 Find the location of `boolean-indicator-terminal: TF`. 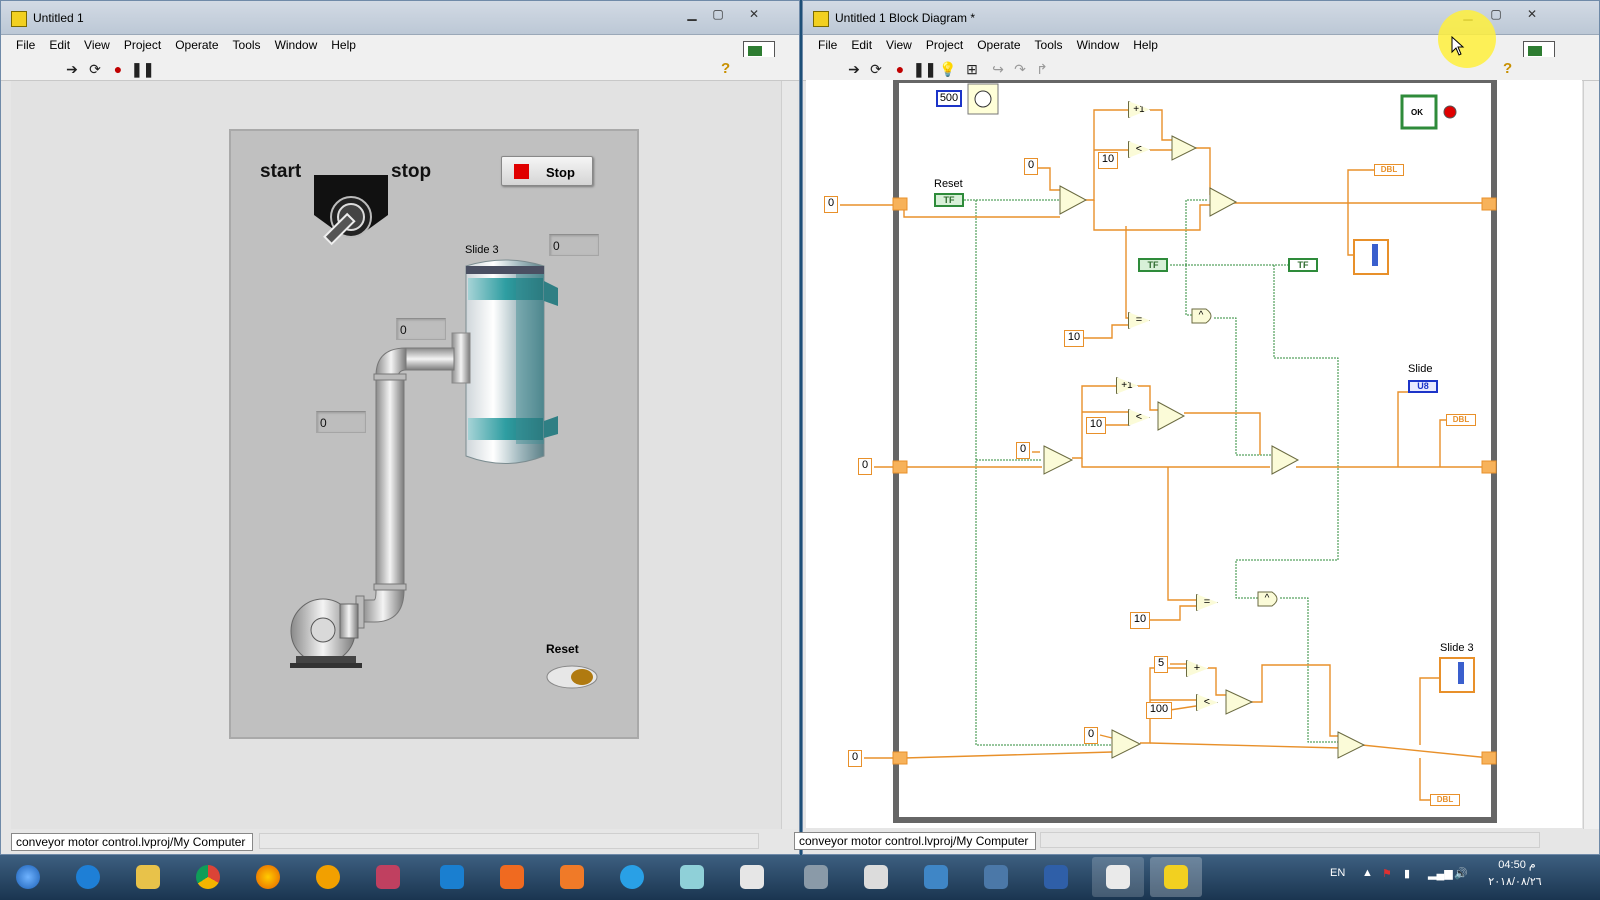

boolean-indicator-terminal: TF is located at coordinates (1303, 265).